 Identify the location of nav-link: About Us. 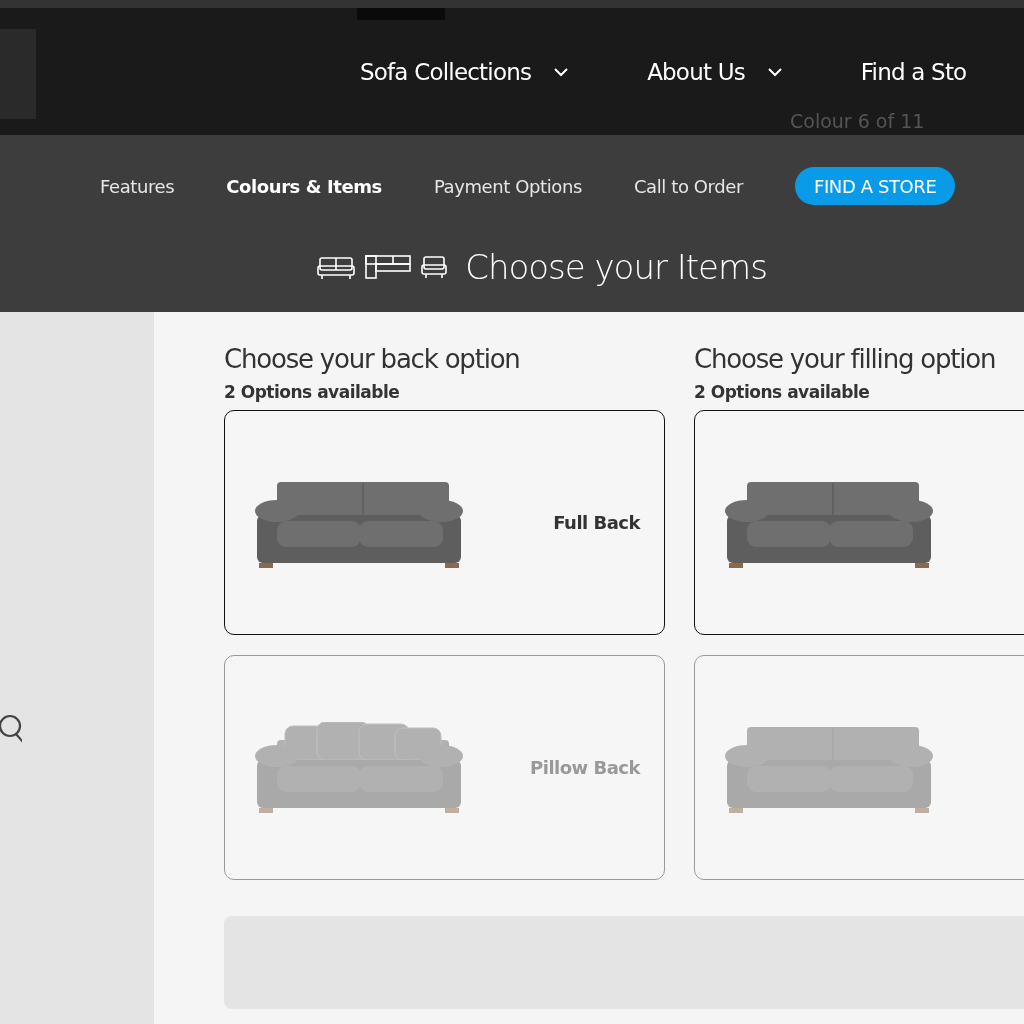
(696, 71).